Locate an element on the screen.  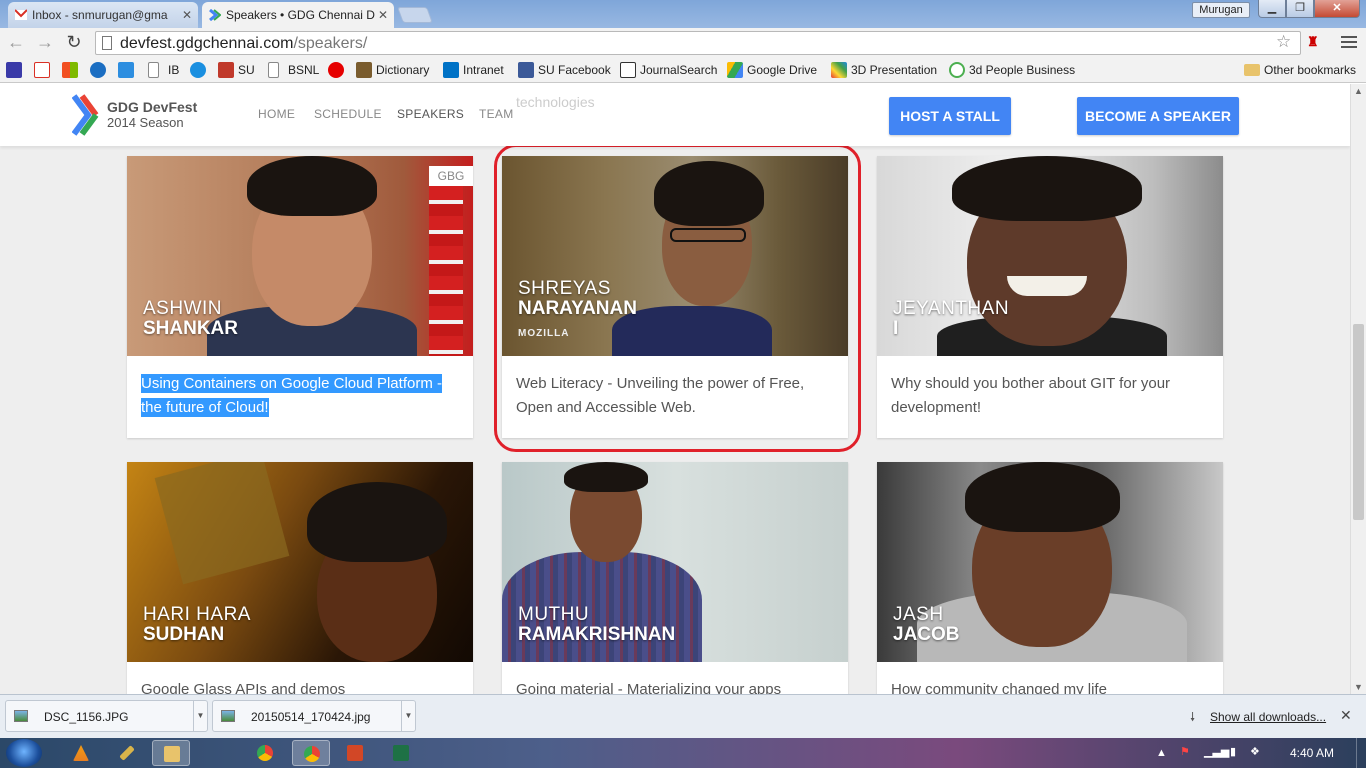
bookmark-3d-presentation: 3D Presentation is located at coordinates (884, 70).